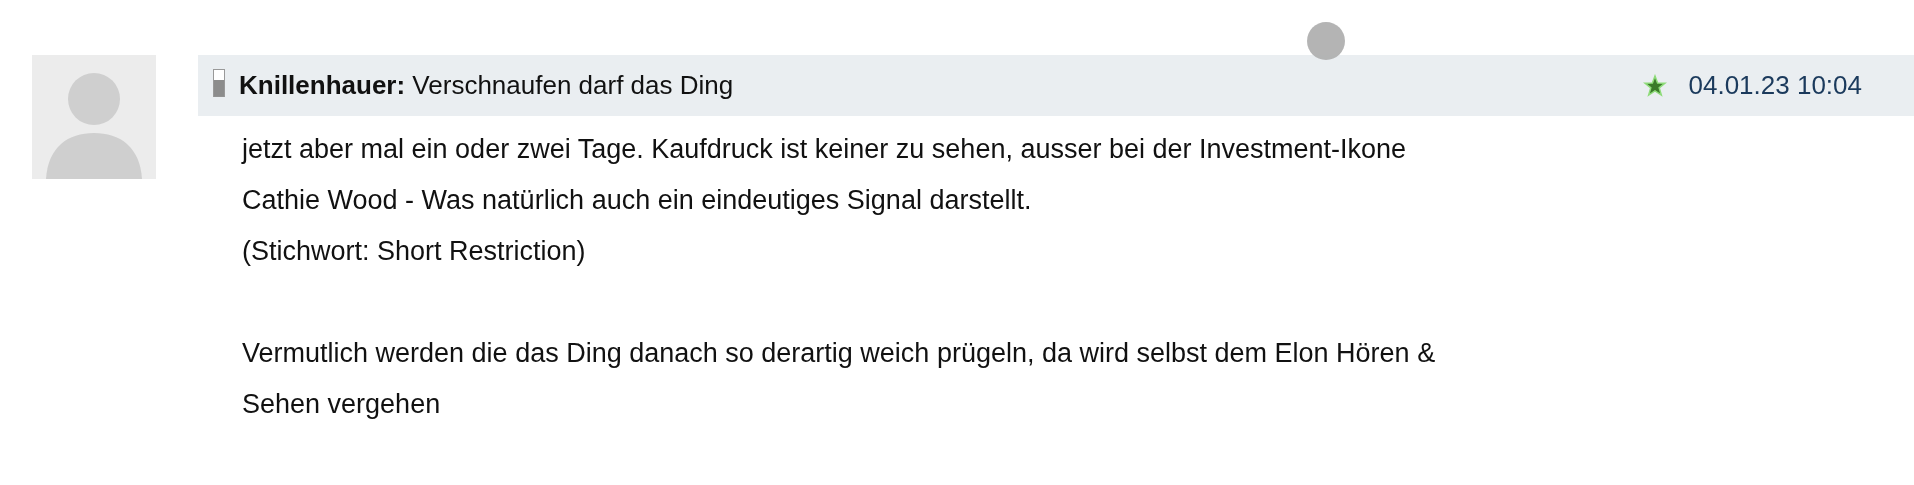 The height and width of the screenshot is (485, 1914). I want to click on star-icon, so click(1654, 85).